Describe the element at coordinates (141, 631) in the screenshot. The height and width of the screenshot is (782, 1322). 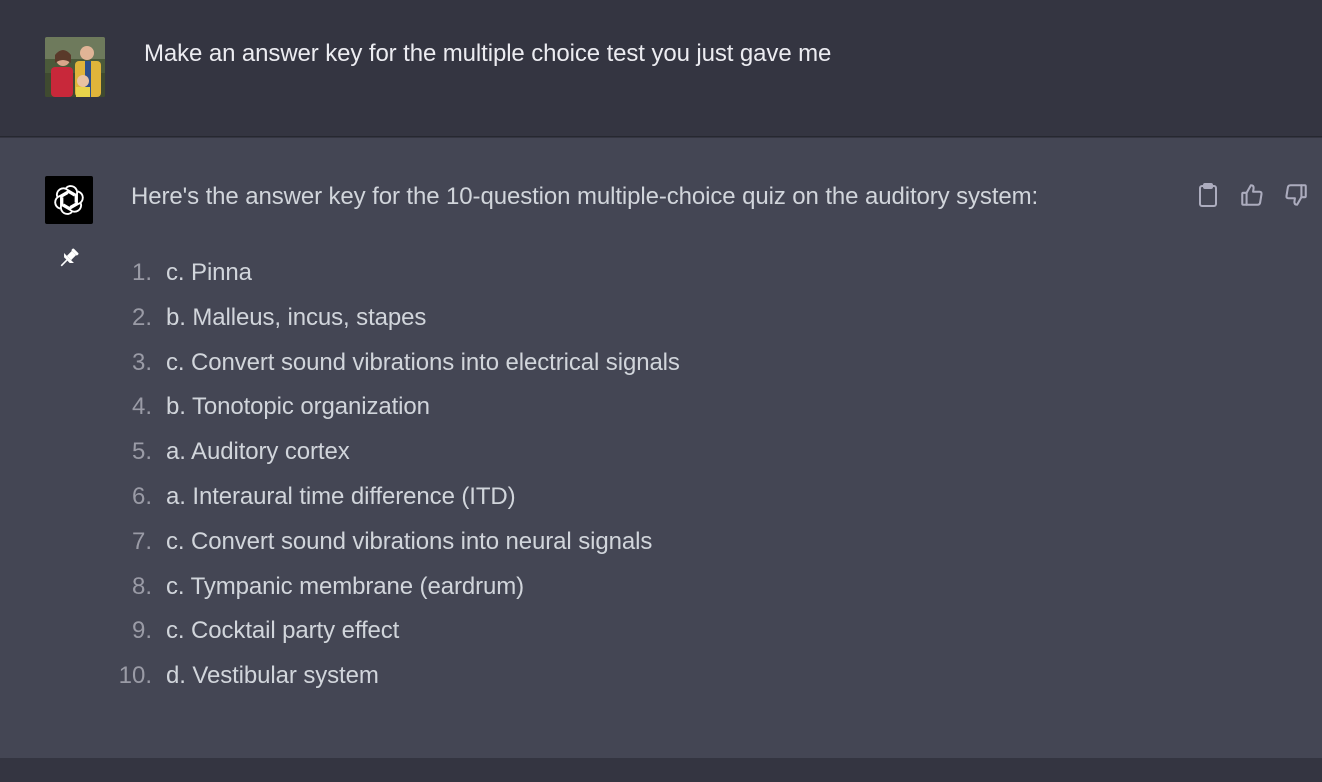
I see `list-item-number: 9.` at that location.